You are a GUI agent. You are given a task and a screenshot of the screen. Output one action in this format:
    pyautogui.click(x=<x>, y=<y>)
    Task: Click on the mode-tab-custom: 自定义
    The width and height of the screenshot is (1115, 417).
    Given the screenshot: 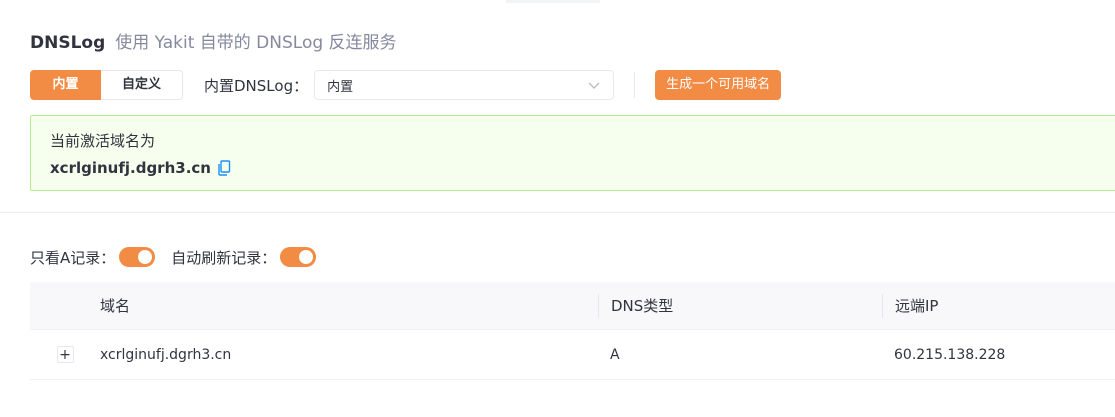 What is the action you would take?
    pyautogui.click(x=142, y=85)
    